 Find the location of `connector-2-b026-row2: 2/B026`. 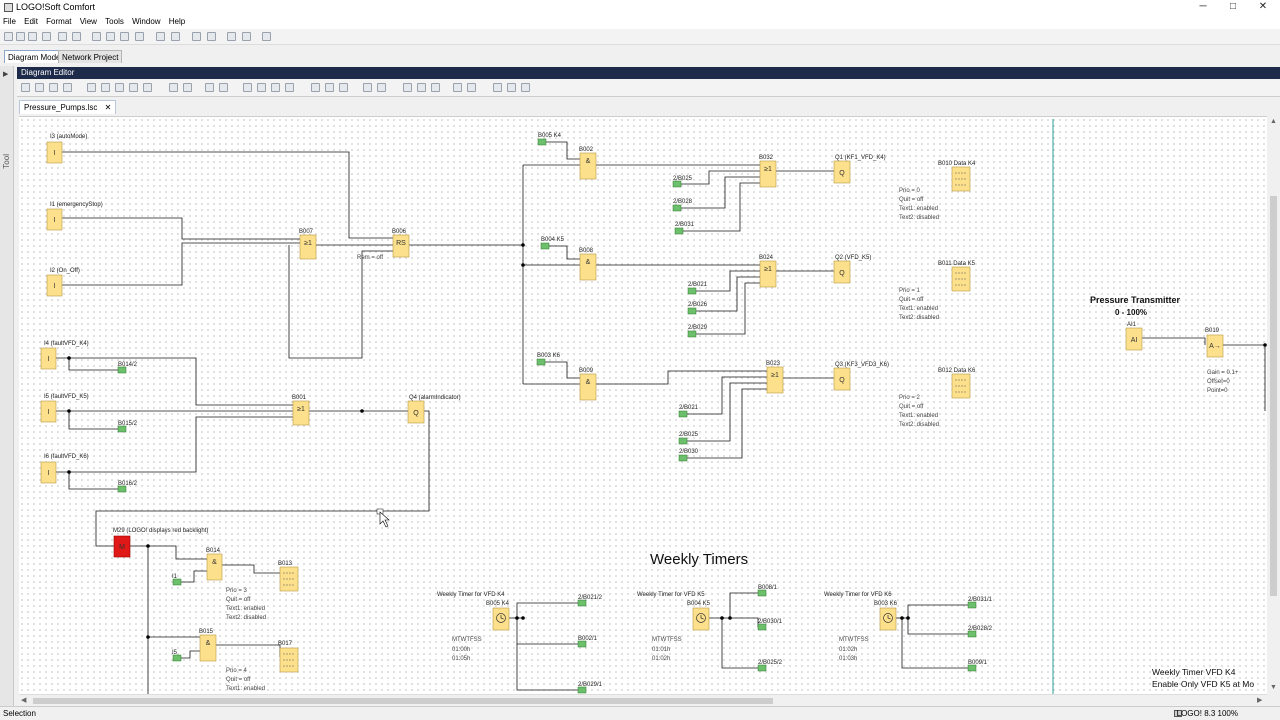

connector-2-b026-row2: 2/B026 is located at coordinates (697, 308).